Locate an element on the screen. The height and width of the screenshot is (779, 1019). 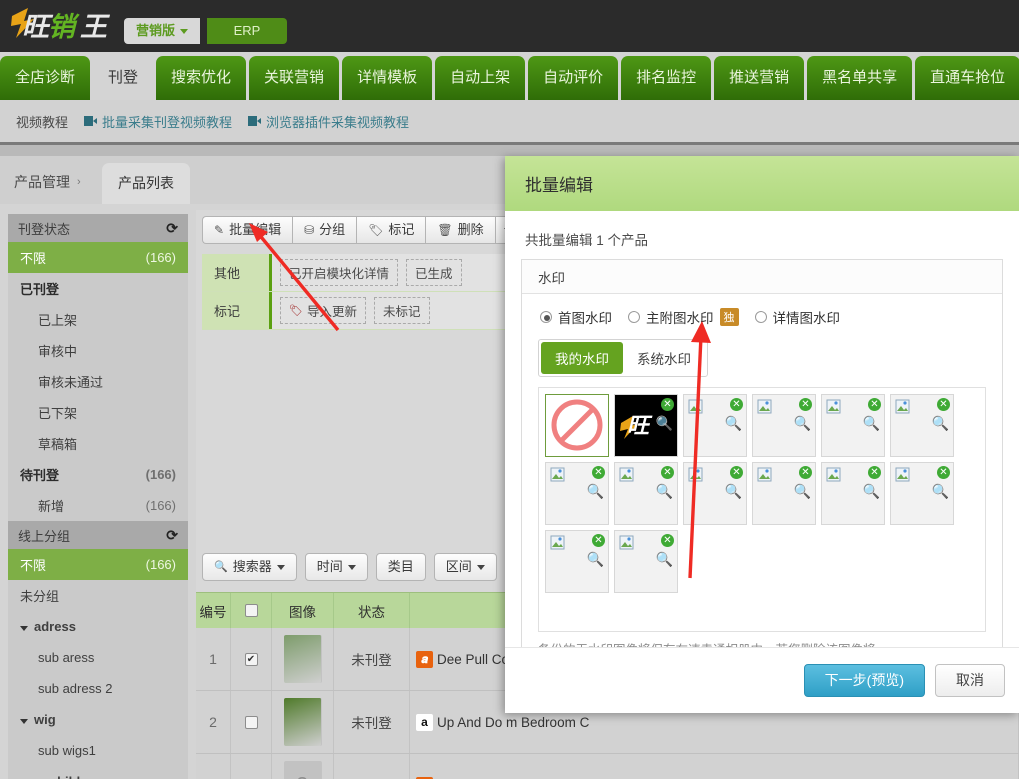
filter-chip: 已生成 is located at coordinates (434, 272).